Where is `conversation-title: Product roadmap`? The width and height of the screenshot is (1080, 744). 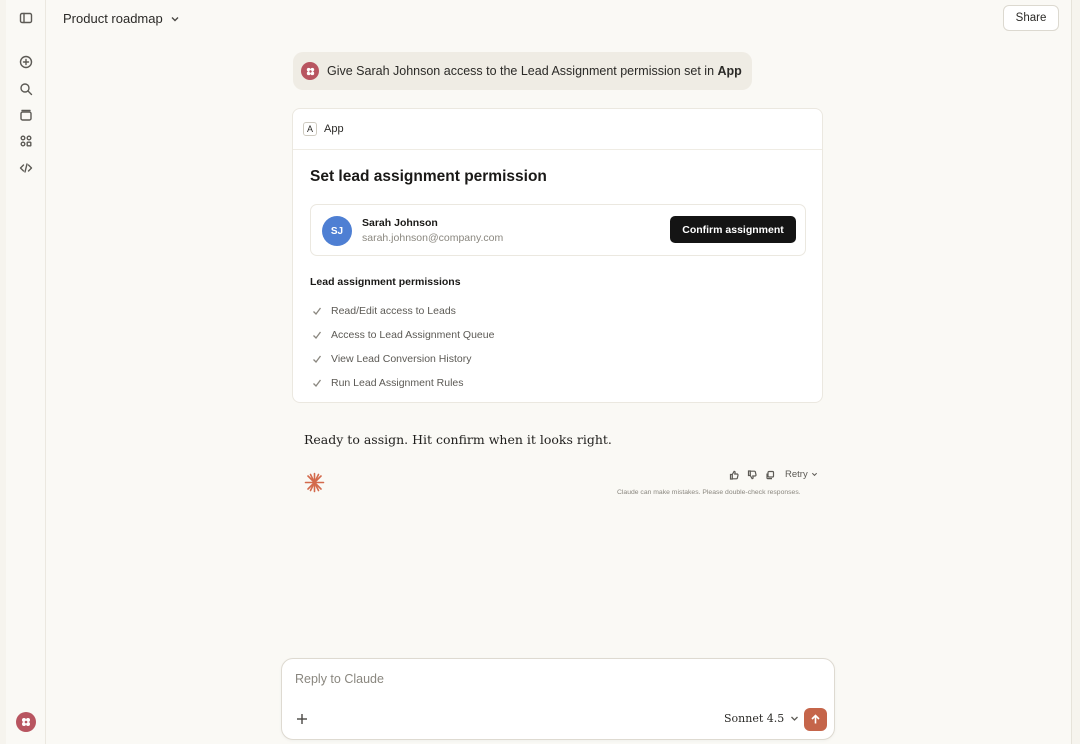 conversation-title: Product roadmap is located at coordinates (113, 18).